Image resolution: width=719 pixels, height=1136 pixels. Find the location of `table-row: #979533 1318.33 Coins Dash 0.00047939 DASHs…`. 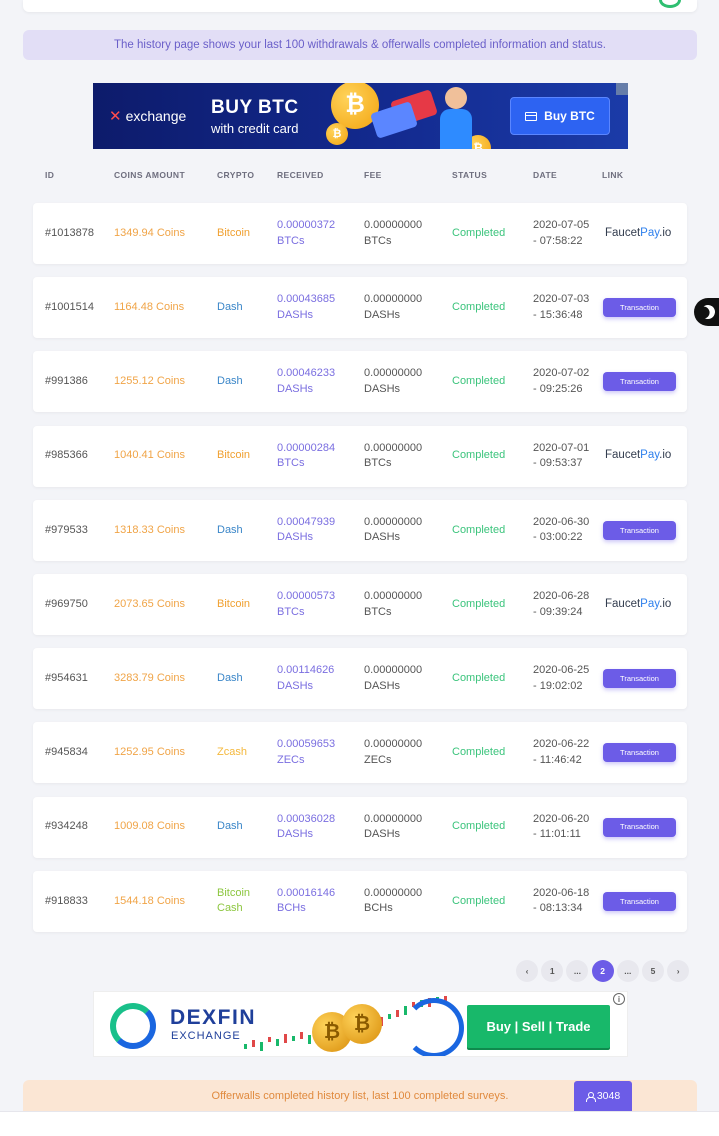

table-row: #979533 1318.33 Coins Dash 0.00047939 DASHs… is located at coordinates (360, 530).